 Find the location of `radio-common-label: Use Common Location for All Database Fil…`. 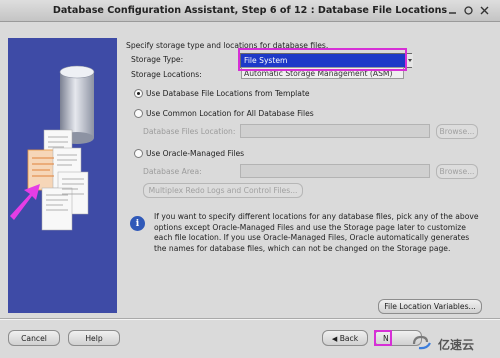

radio-common-label: Use Common Location for All Database Fil… is located at coordinates (230, 113).